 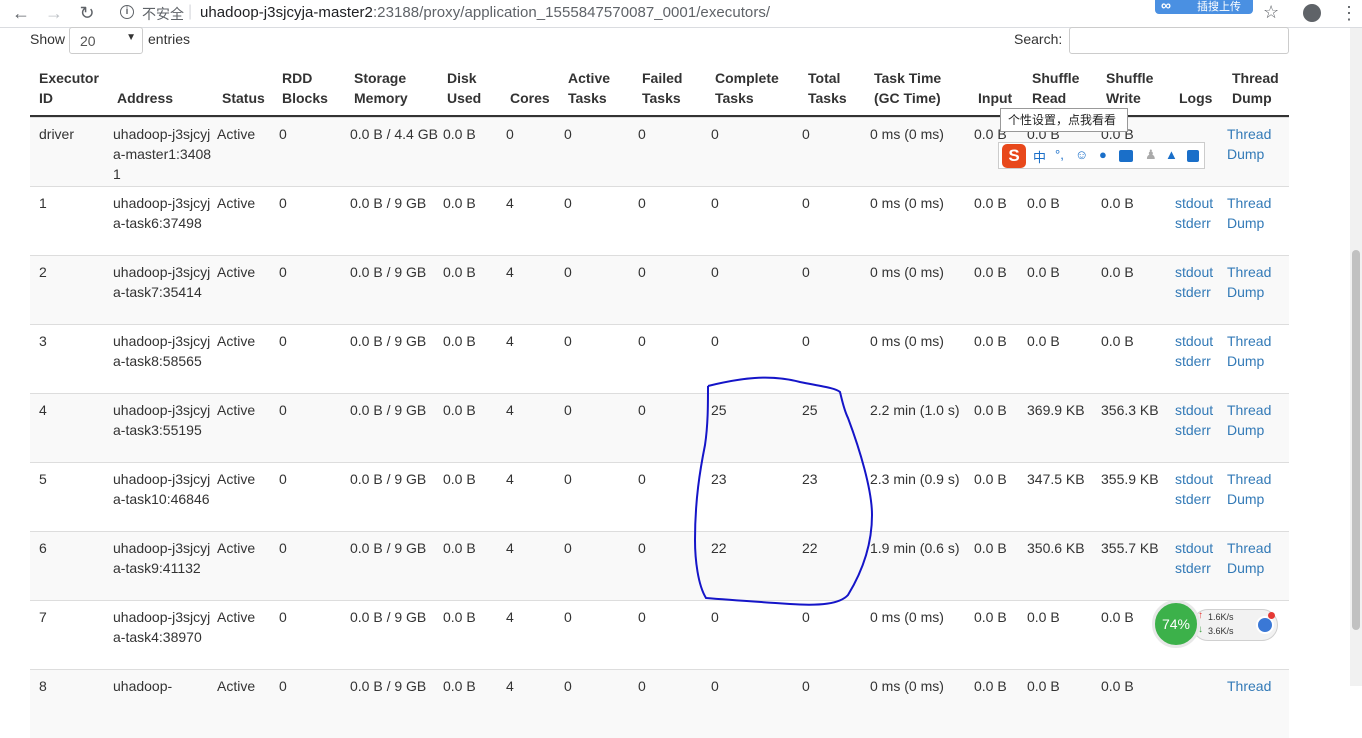 What do you see at coordinates (1081, 154) in the screenshot?
I see `emoji-icon: ☺` at bounding box center [1081, 154].